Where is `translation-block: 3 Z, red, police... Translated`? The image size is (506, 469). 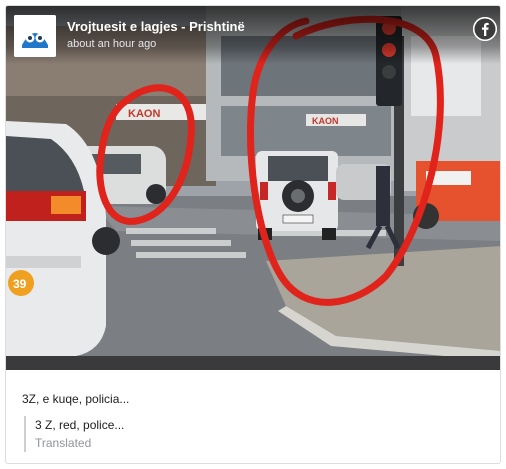
translation-block: 3 Z, red, police... Translated is located at coordinates (74, 434).